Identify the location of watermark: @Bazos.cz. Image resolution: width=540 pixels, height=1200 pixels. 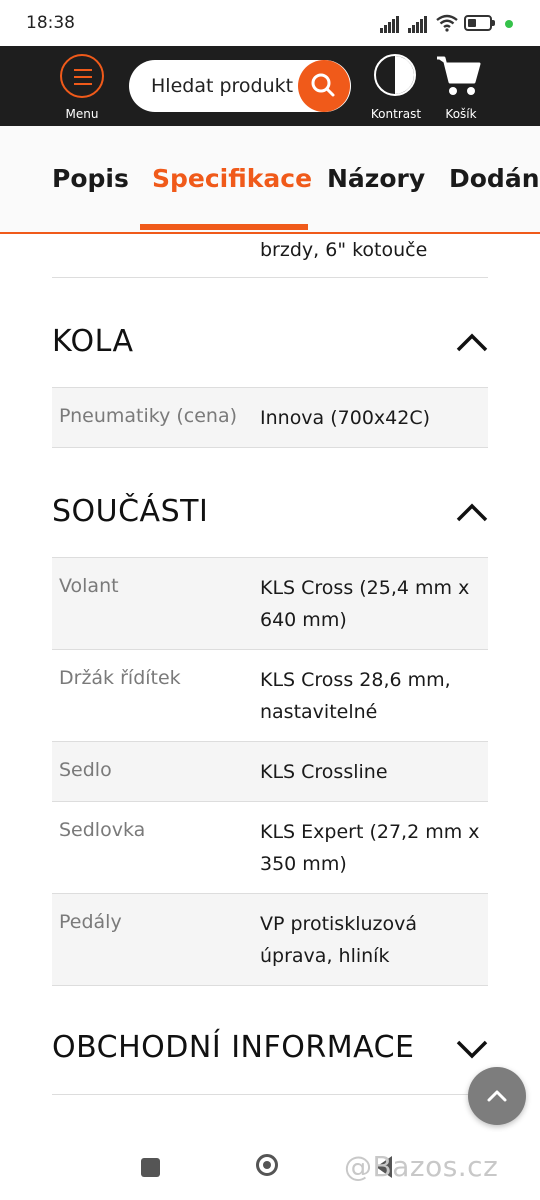
(421, 1166).